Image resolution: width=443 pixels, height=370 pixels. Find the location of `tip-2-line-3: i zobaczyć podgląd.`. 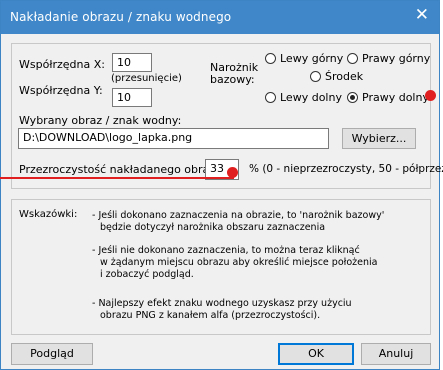

tip-2-line-3: i zobaczyć podgląd. is located at coordinates (147, 274).